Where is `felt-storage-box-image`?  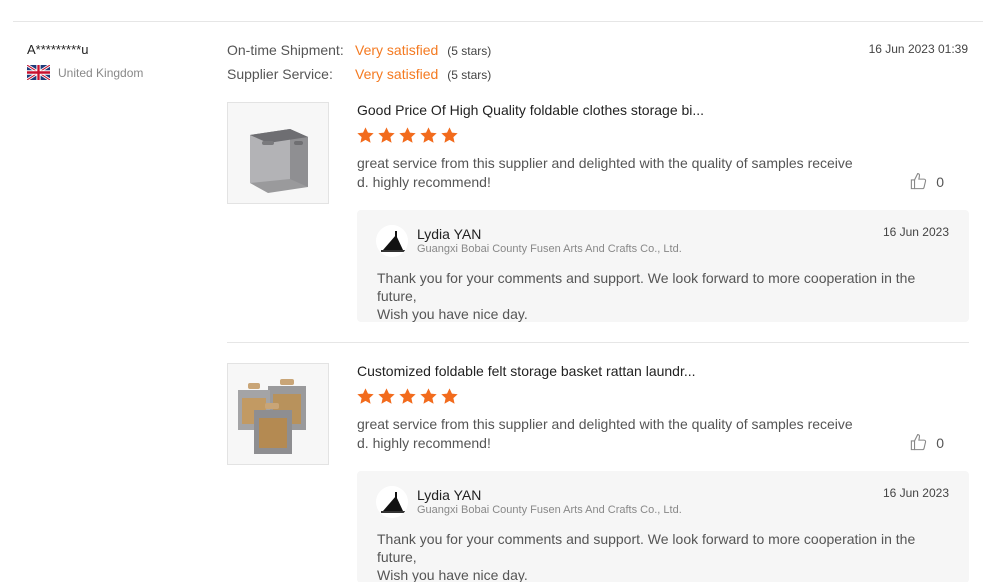 felt-storage-box-image is located at coordinates (278, 153).